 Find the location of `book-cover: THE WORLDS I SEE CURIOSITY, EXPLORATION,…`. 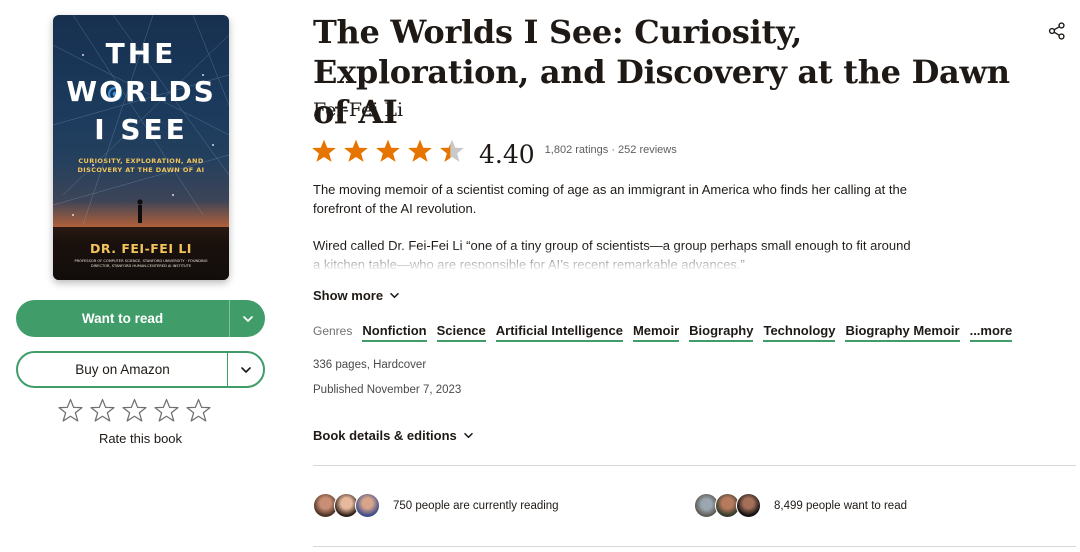

book-cover: THE WORLDS I SEE CURIOSITY, EXPLORATION,… is located at coordinates (141, 147).